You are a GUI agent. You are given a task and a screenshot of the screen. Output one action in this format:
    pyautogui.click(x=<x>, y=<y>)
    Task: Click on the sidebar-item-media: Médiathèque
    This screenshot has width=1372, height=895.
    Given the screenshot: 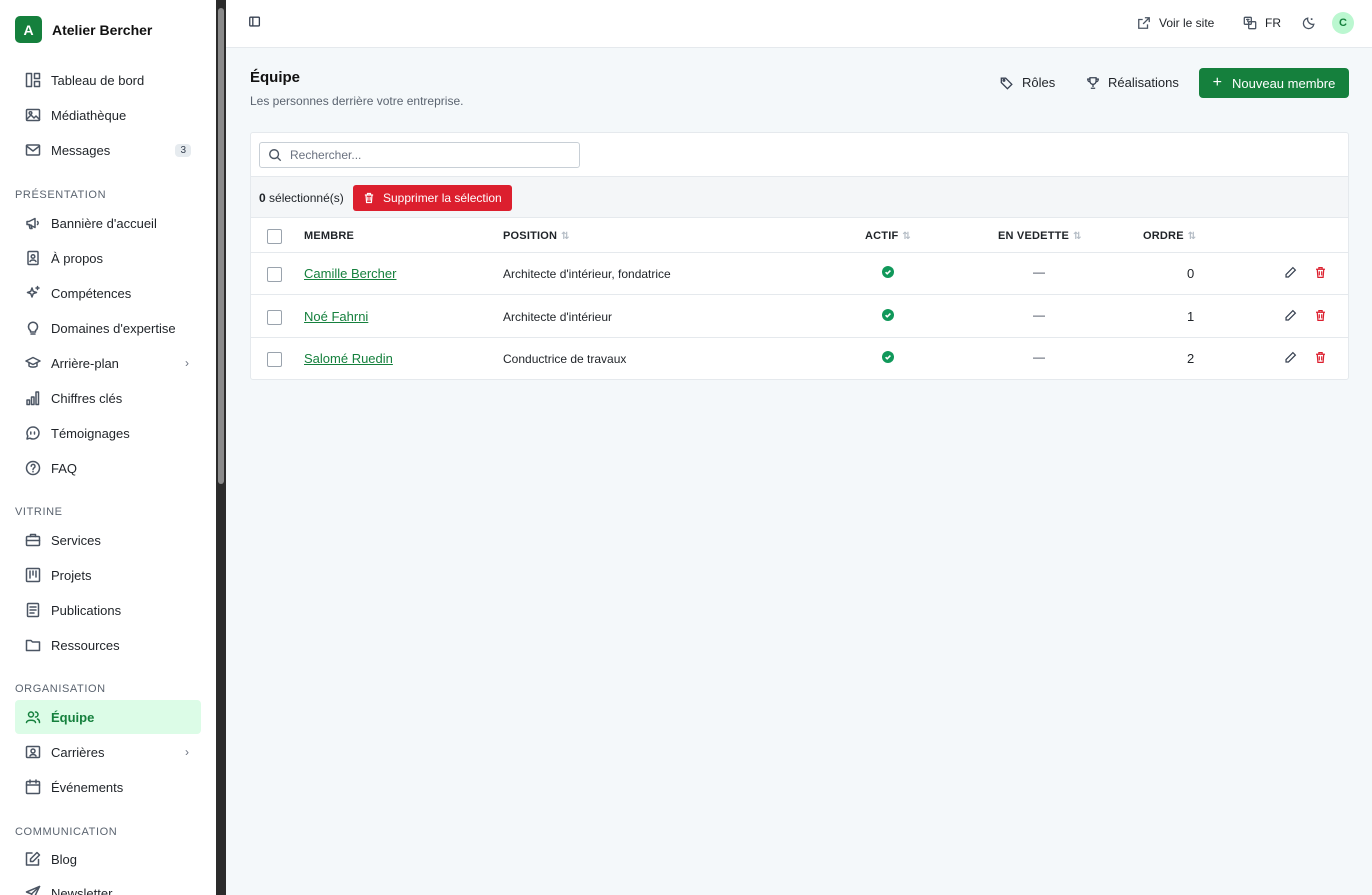 What is the action you would take?
    pyautogui.click(x=108, y=115)
    